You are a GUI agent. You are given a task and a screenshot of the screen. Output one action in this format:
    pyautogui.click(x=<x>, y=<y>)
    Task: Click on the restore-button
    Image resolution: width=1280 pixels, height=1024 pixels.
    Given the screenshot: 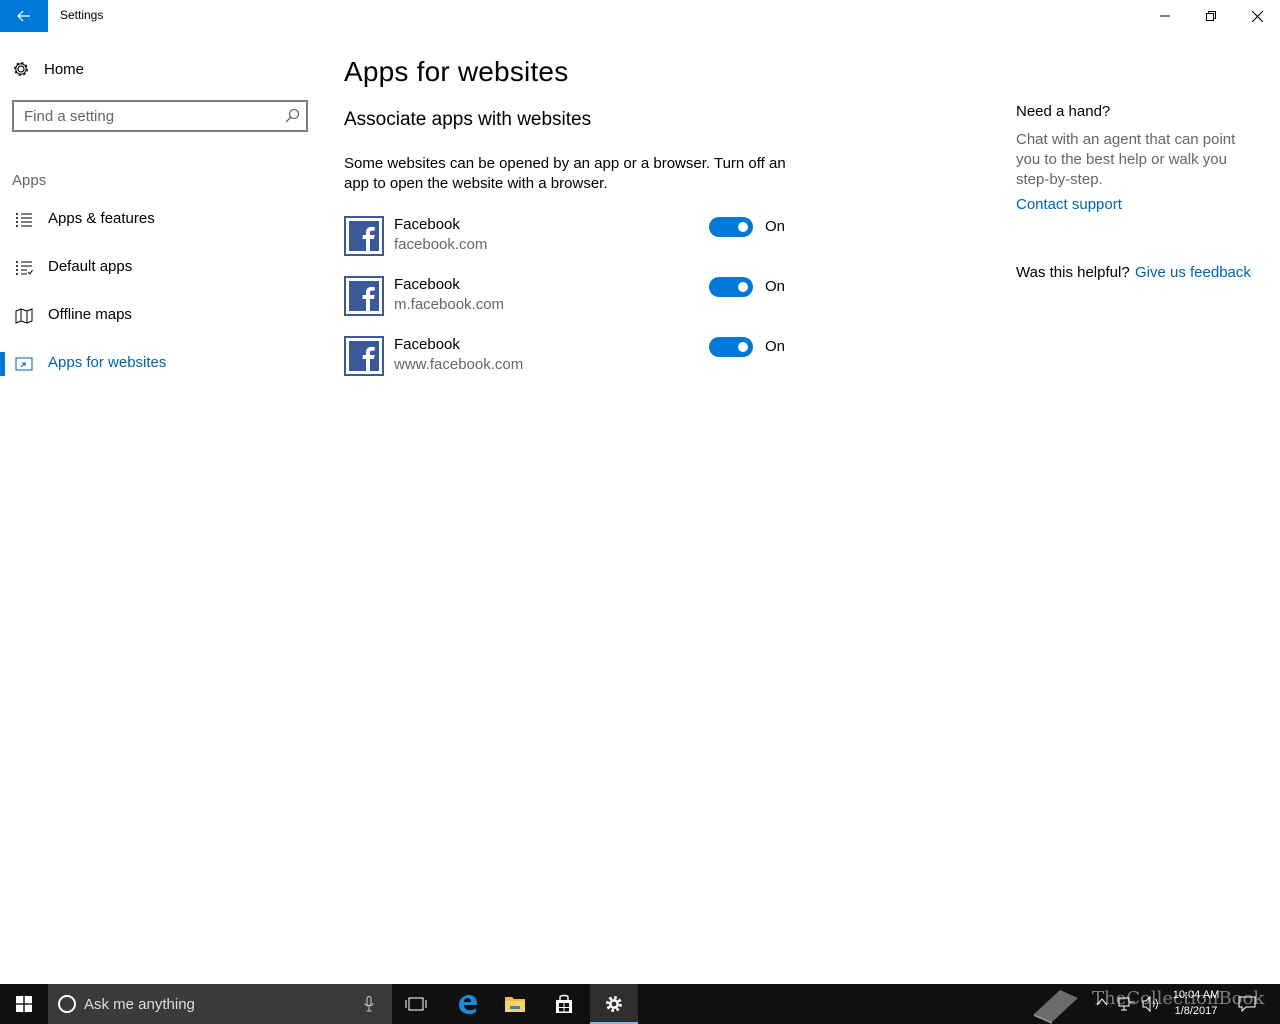 What is the action you would take?
    pyautogui.click(x=1211, y=16)
    